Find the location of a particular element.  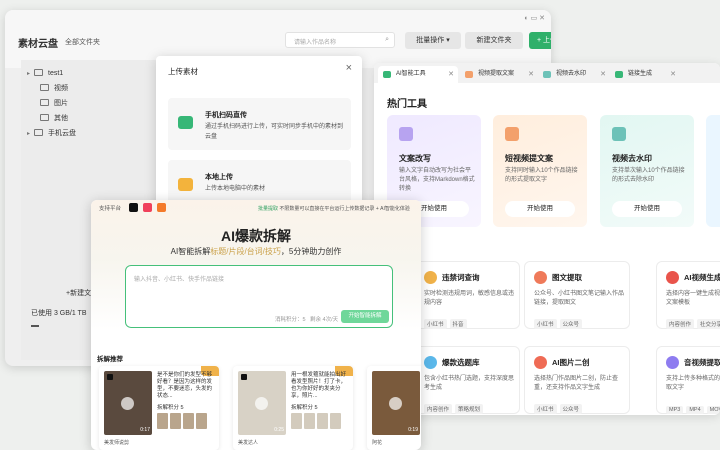

tree-node-other: 其他 is located at coordinates (91, 118).